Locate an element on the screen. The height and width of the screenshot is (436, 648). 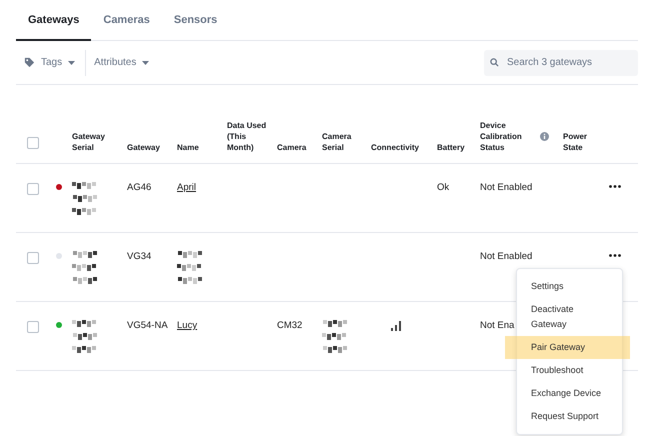
column-header: Camera is located at coordinates (292, 147).